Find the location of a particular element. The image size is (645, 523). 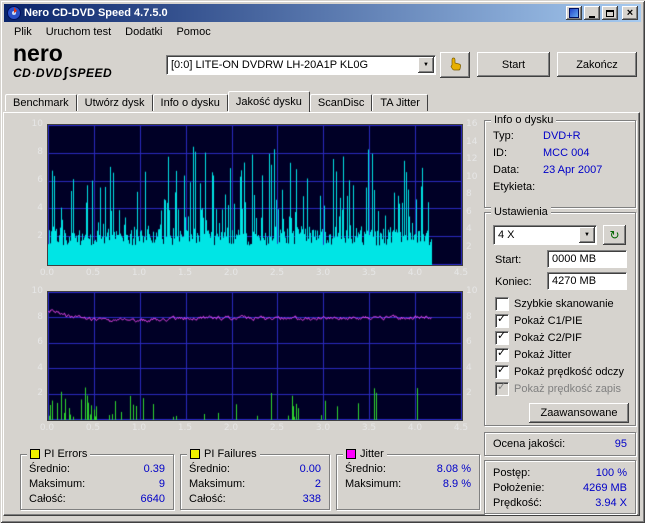

tab-jakość-dysku: Jakość dysku is located at coordinates (268, 101).